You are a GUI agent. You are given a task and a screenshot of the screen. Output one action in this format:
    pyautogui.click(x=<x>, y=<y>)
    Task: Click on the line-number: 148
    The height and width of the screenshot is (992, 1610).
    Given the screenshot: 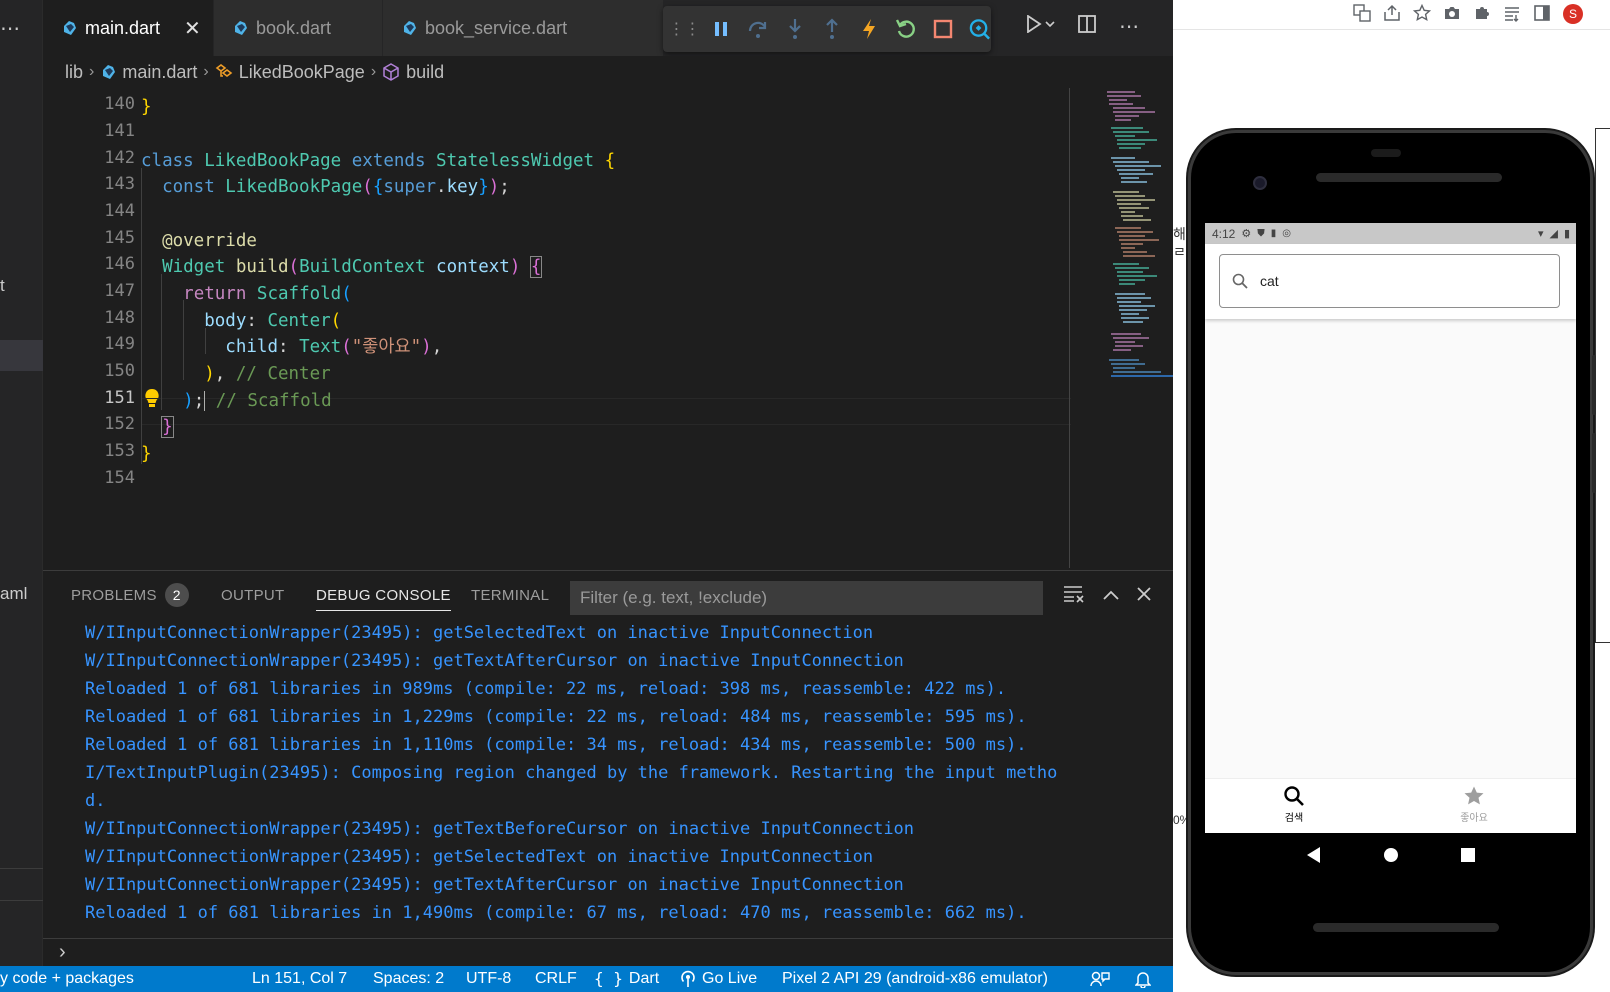 What is the action you would take?
    pyautogui.click(x=119, y=318)
    